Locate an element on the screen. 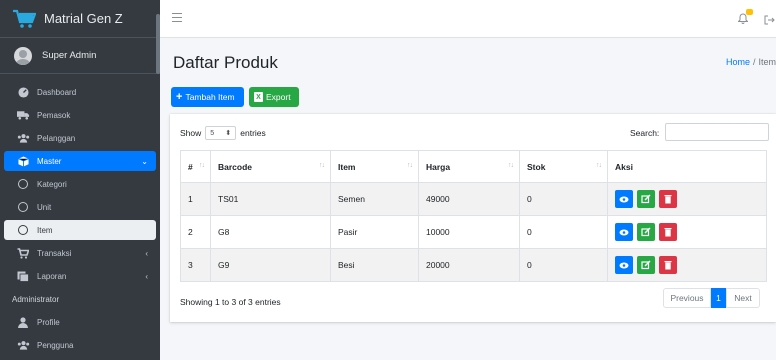  sidebar-item-laporan: Laporan ‹ is located at coordinates (80, 276).